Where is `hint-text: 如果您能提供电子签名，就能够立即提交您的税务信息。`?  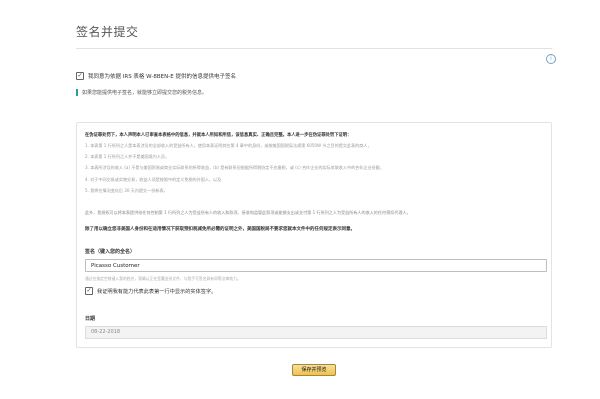
hint-text: 如果您能提供电子签名，就能够立即提交您的税务信息。 is located at coordinates (145, 93).